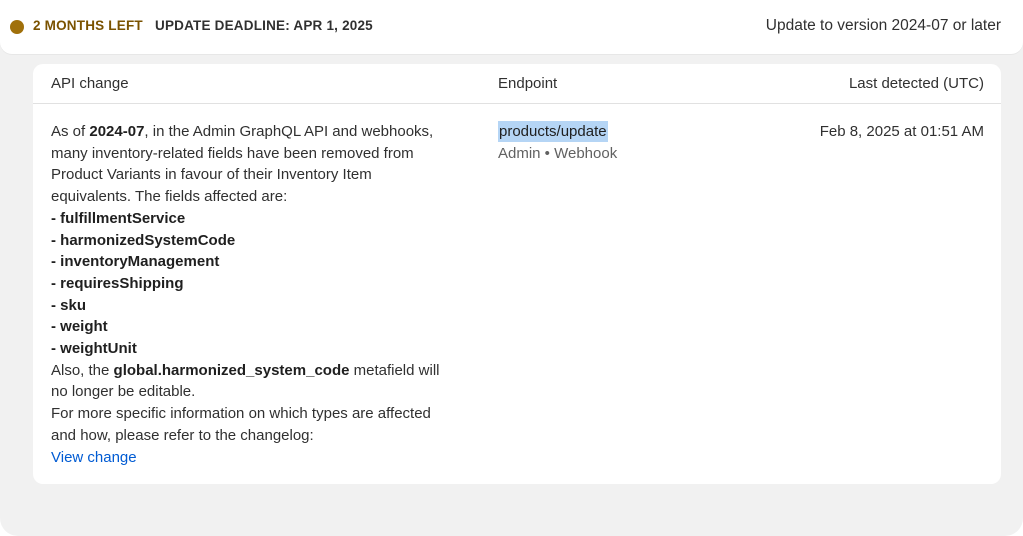  I want to click on endpoint-type: Admin • Webhook, so click(558, 153).